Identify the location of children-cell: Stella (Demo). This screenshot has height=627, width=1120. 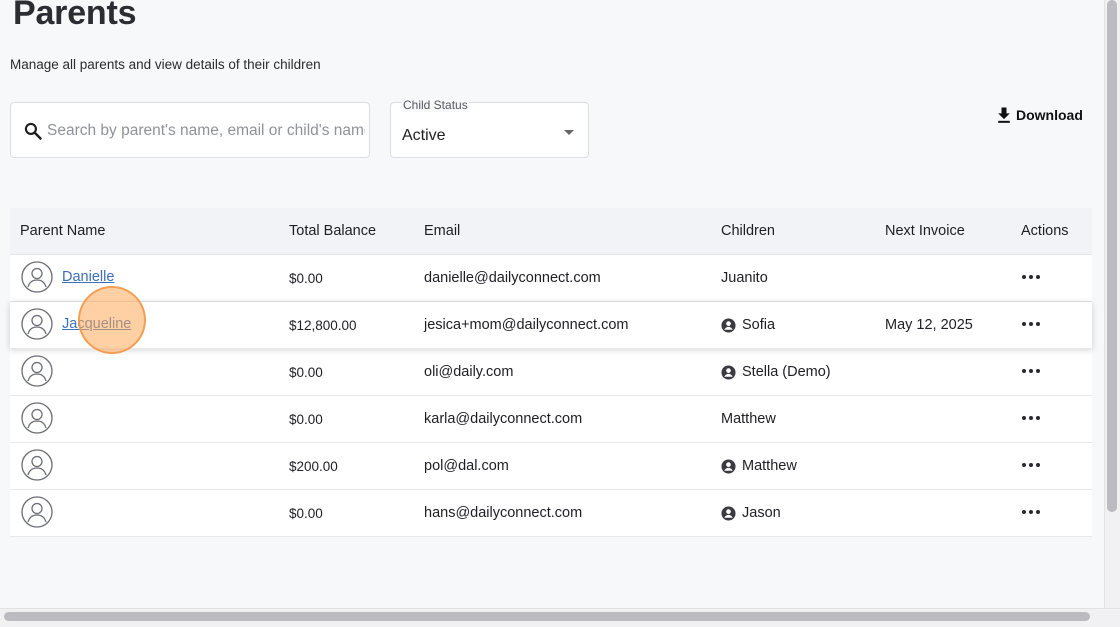
(776, 372).